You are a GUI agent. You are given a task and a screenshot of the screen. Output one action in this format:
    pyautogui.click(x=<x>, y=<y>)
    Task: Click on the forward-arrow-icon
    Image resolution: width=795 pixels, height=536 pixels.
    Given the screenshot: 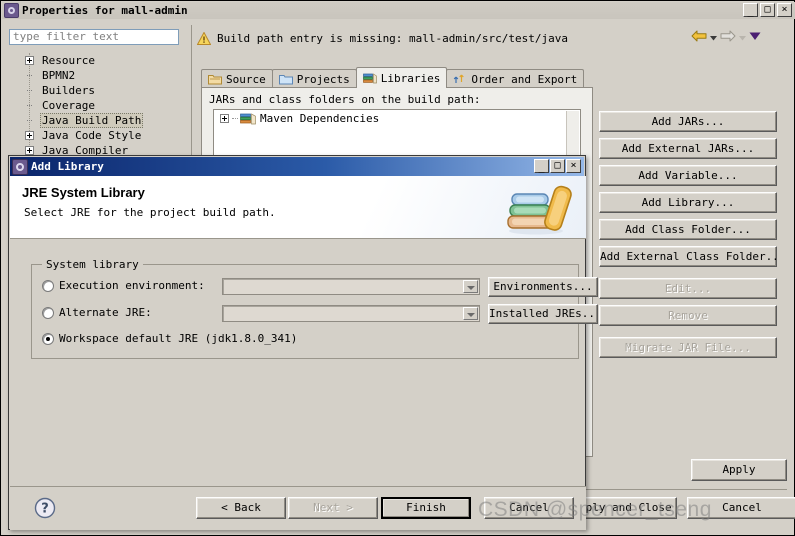 What is the action you would take?
    pyautogui.click(x=728, y=36)
    